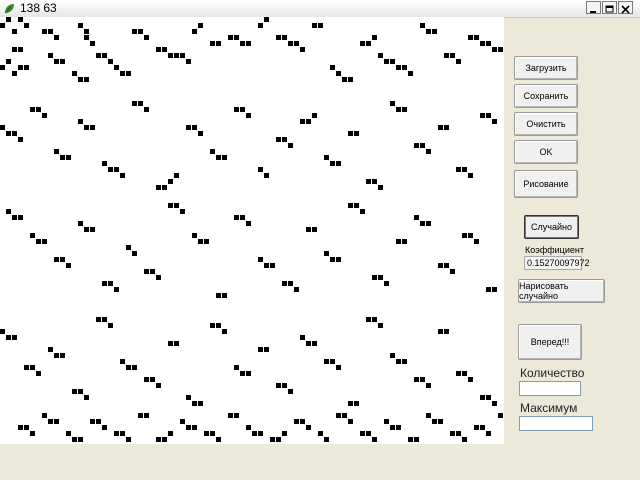 The height and width of the screenshot is (480, 640). Describe the element at coordinates (546, 96) in the screenshot. I see `save-button: Сохранить` at that location.